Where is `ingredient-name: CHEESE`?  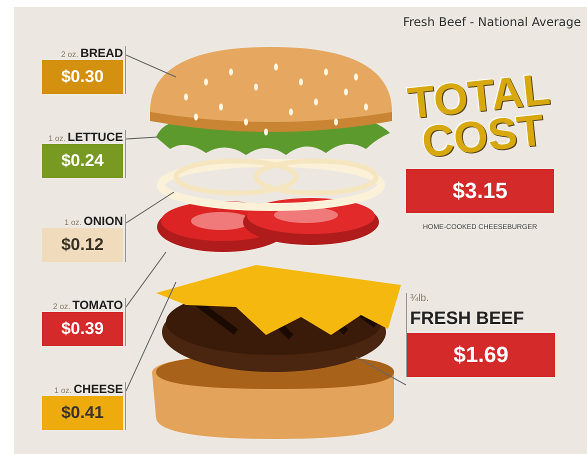 ingredient-name: CHEESE is located at coordinates (98, 389).